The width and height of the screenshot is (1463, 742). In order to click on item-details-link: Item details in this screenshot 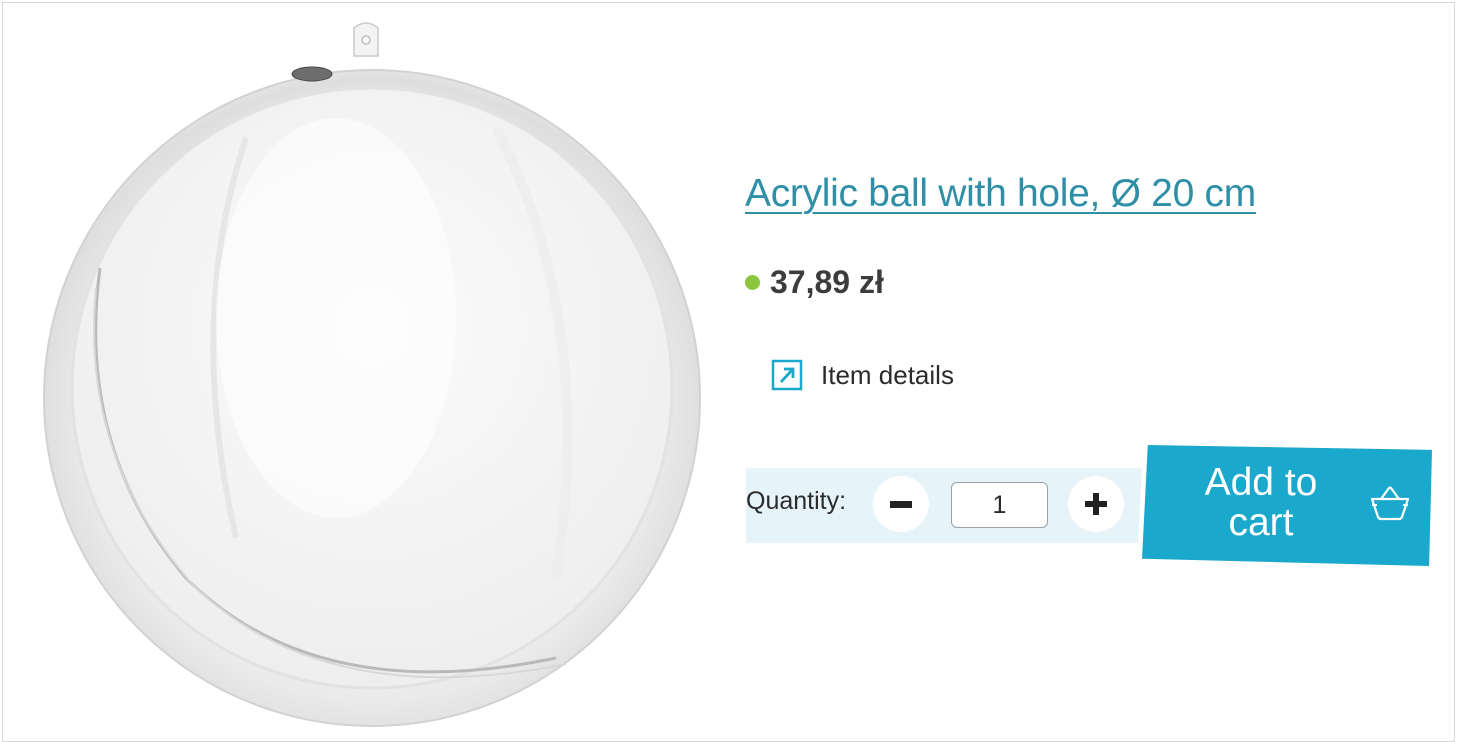, I will do `click(862, 375)`.